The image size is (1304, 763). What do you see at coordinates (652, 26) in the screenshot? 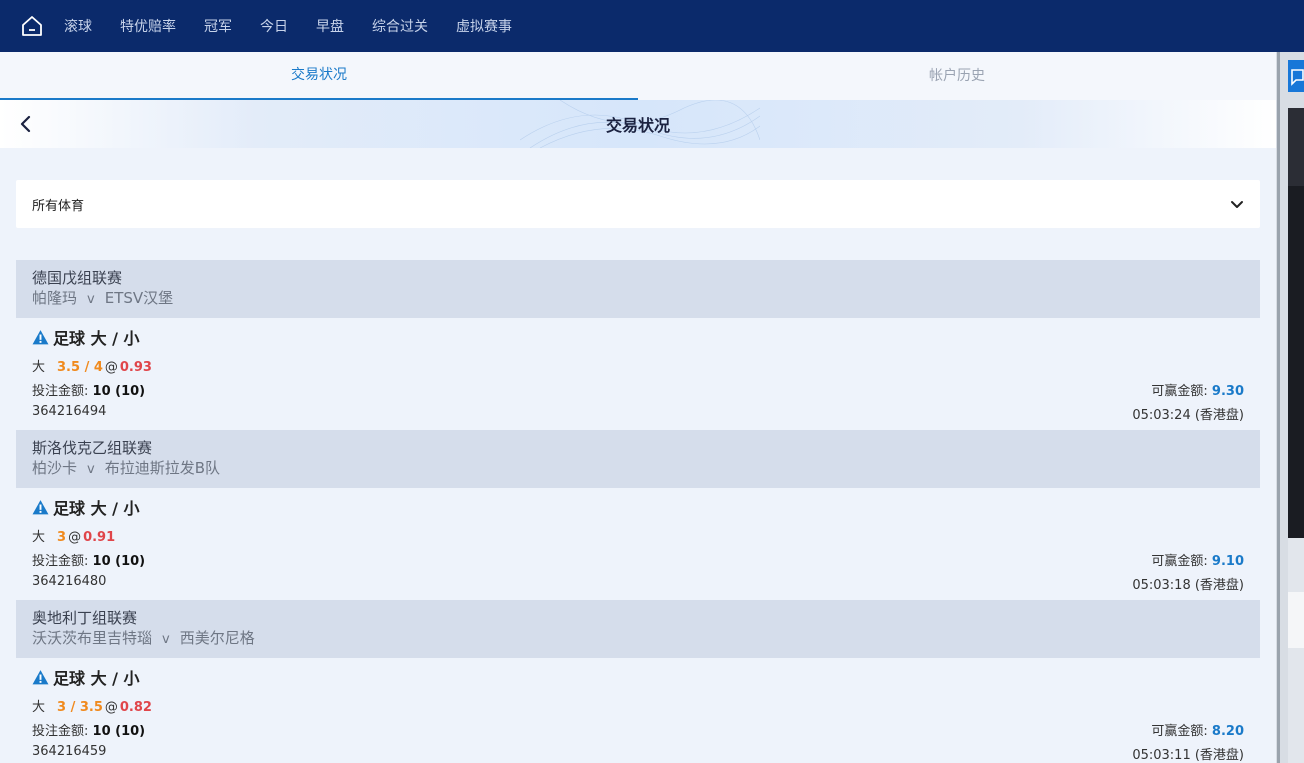
I see `top-navigation: 滚球 特优赔率 冠军 今日 早盘 综合过关 虚拟赛事` at bounding box center [652, 26].